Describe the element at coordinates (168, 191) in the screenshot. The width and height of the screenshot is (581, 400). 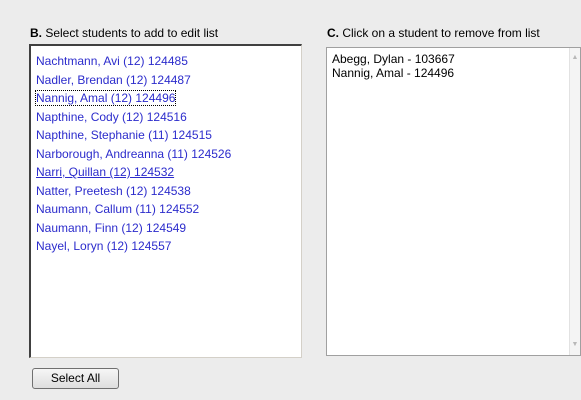
I see `student-item: Natter, Preetesh (12) 124538` at that location.